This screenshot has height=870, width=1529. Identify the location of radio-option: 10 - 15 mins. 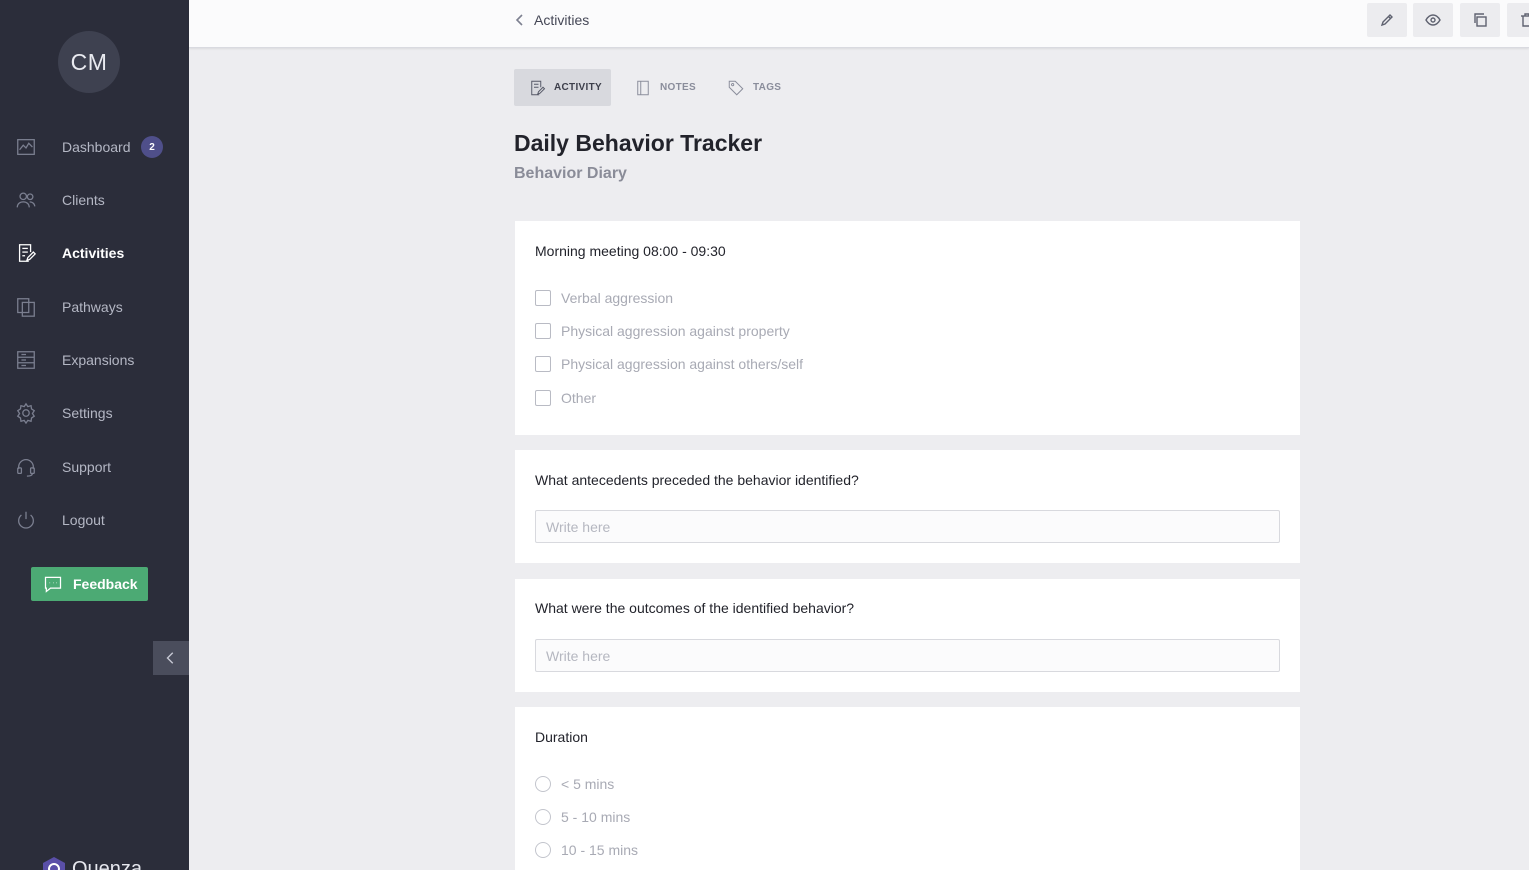
(586, 850).